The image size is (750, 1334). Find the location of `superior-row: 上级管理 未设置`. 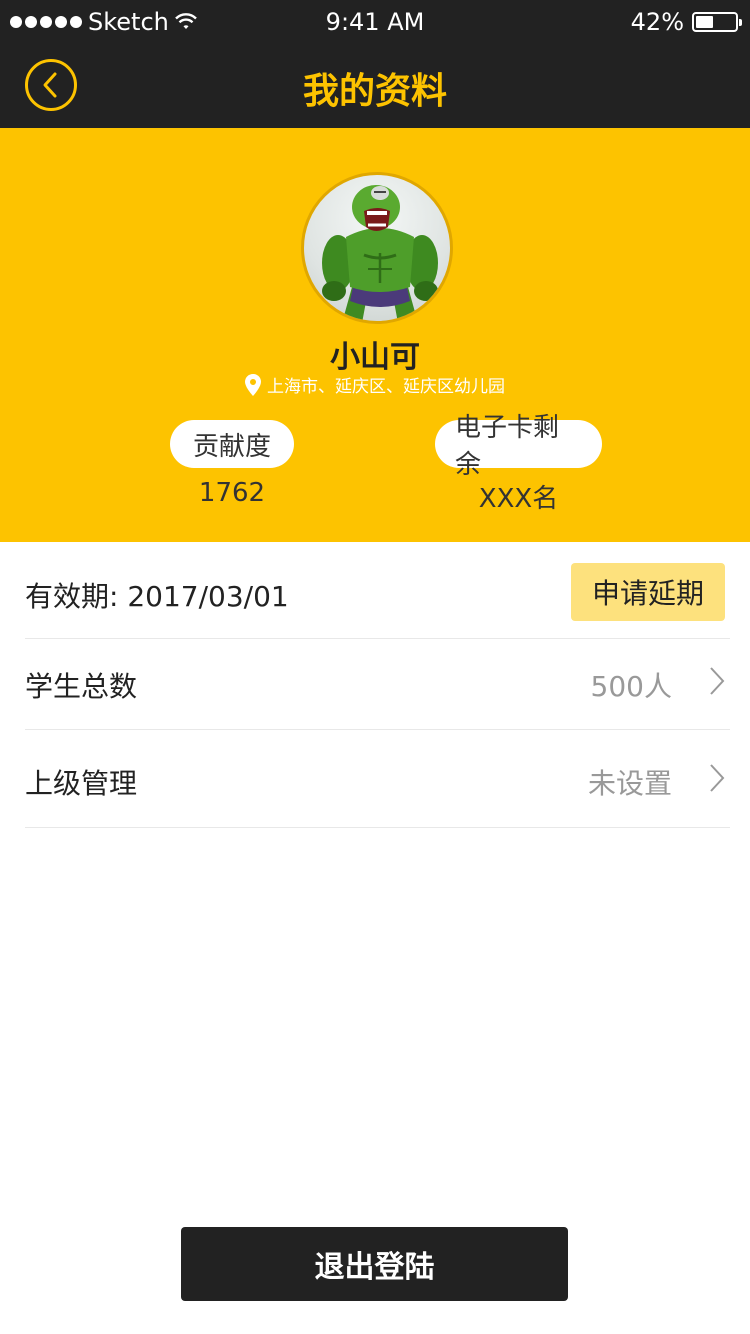

superior-row: 上级管理 未设置 is located at coordinates (377, 779).